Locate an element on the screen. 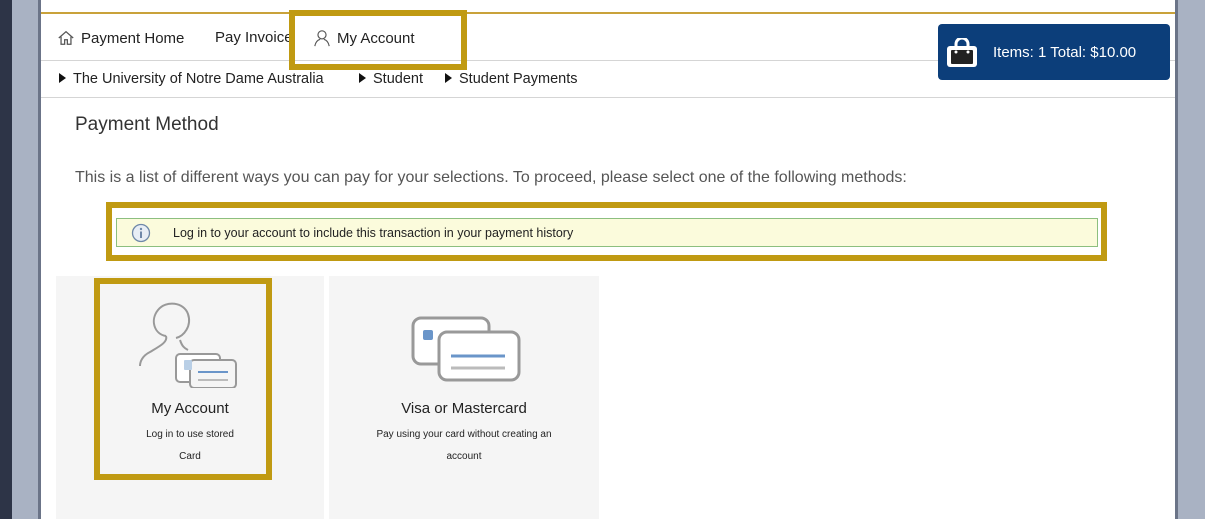 This screenshot has width=1205, height=519. cart-label: Items: 1 Total: $10.00 is located at coordinates (1065, 52).